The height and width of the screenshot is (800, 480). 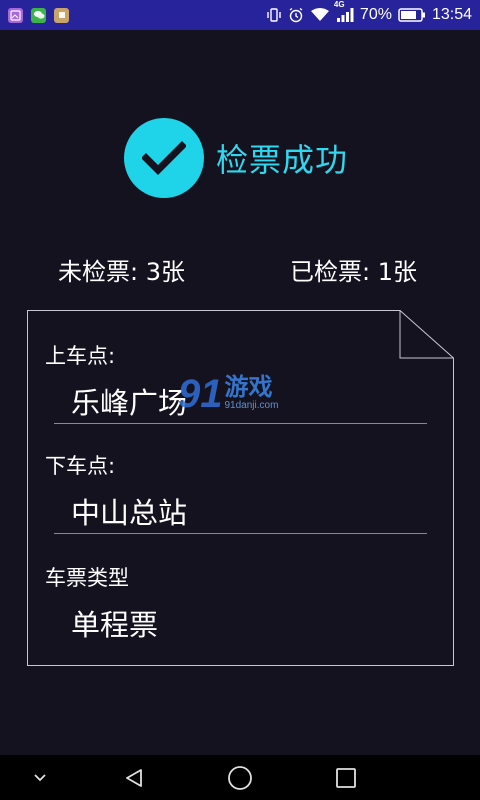 What do you see at coordinates (129, 513) in the screenshot?
I see `alighting-value: 中山总站` at bounding box center [129, 513].